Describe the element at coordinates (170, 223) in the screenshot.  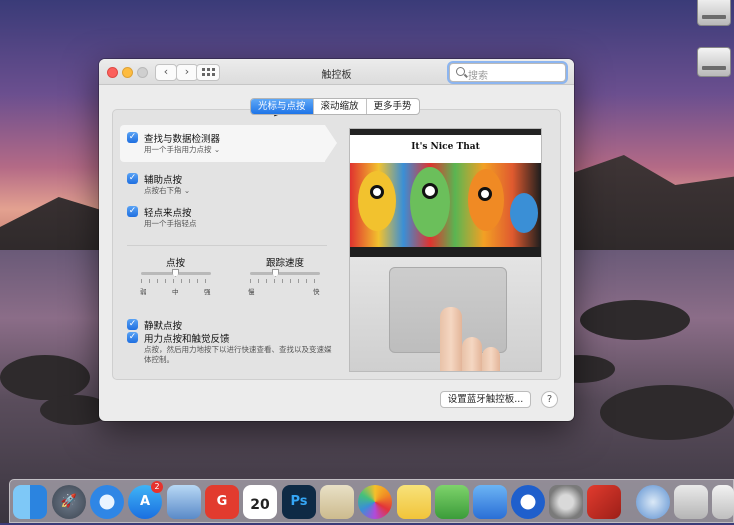
I see `option-subtitle: 用一个手指轻点` at that location.